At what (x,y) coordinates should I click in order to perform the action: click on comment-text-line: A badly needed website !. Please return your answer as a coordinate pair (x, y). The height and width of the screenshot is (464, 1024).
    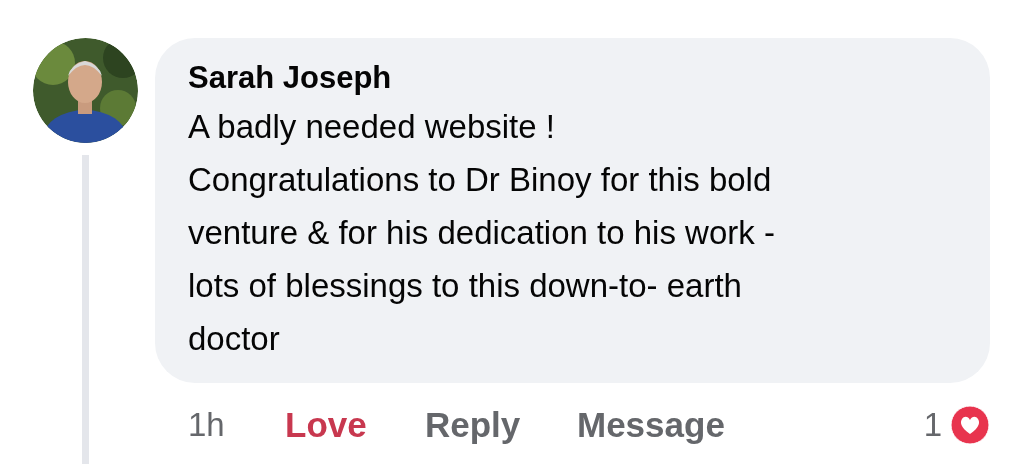
    Looking at the image, I should click on (371, 127).